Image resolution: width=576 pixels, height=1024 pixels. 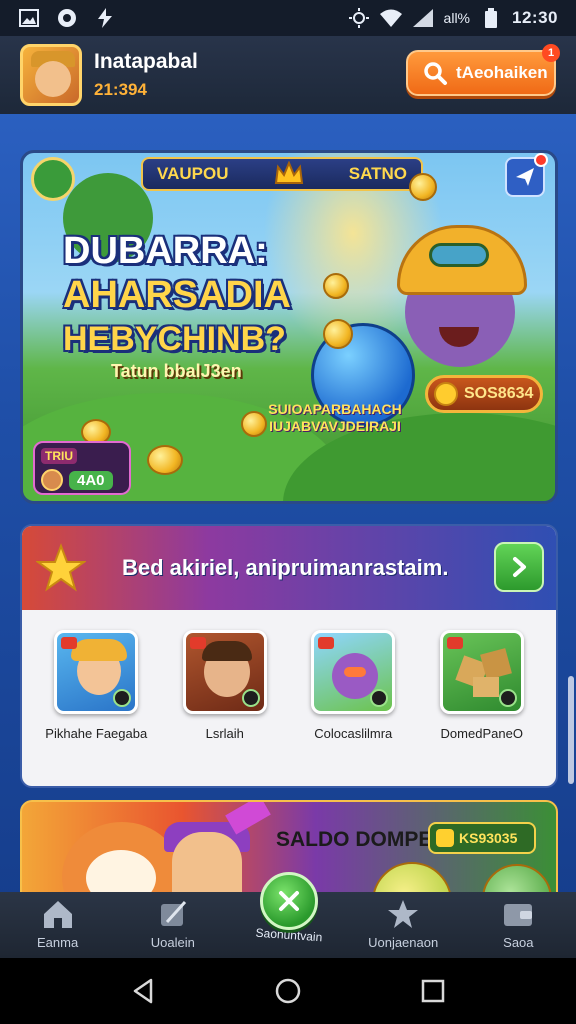 I want to click on game-name: Colocaslilmra, so click(x=353, y=733).